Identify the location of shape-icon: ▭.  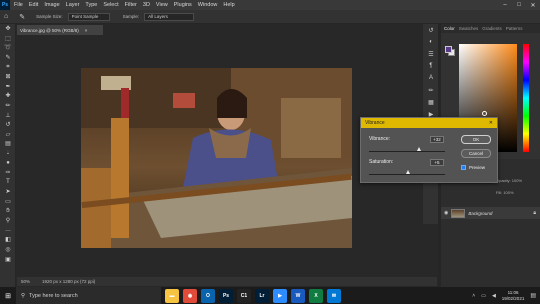
(8, 202).